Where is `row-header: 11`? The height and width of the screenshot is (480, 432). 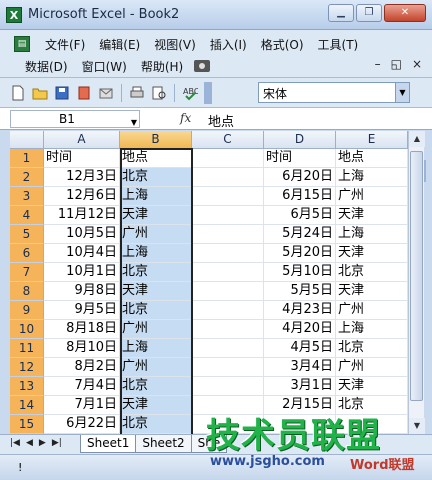
row-header: 11 is located at coordinates (27, 348).